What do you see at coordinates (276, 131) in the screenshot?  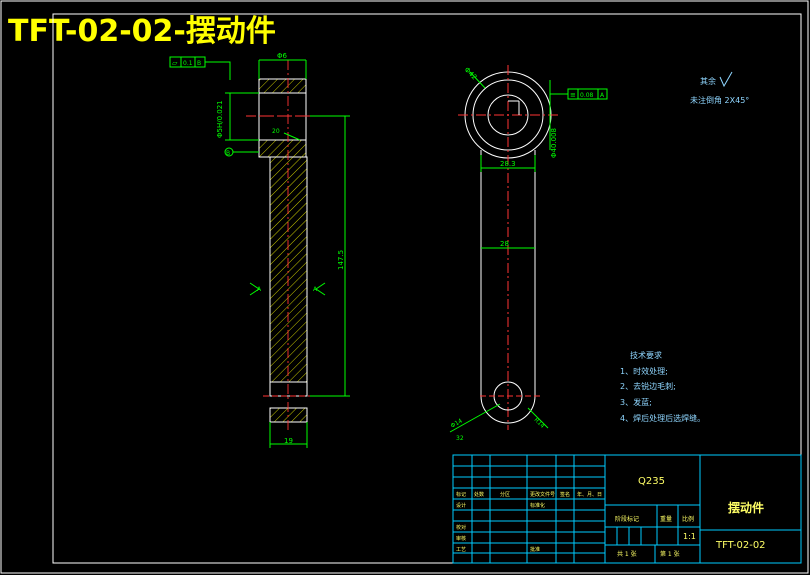 I see `side-note-small: 20` at bounding box center [276, 131].